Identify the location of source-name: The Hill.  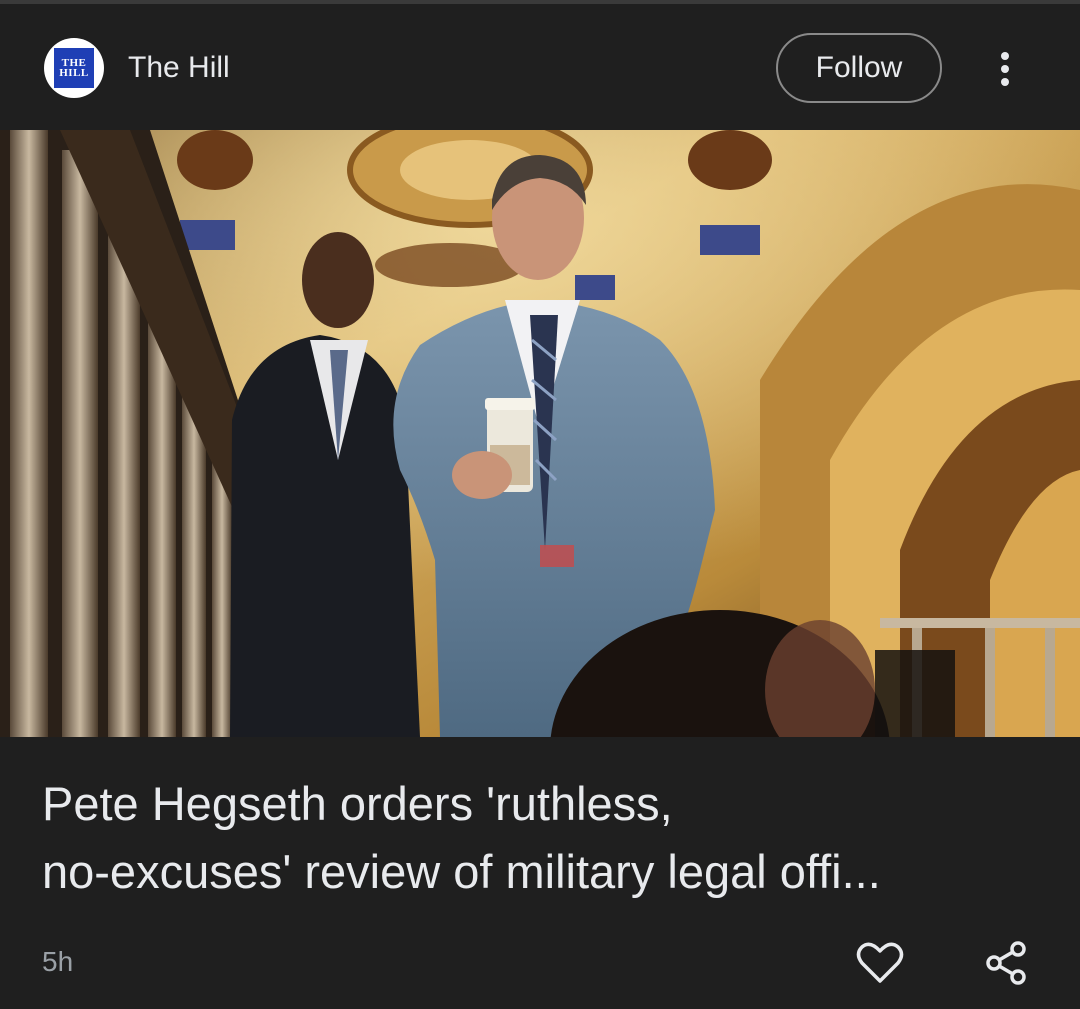
(179, 68).